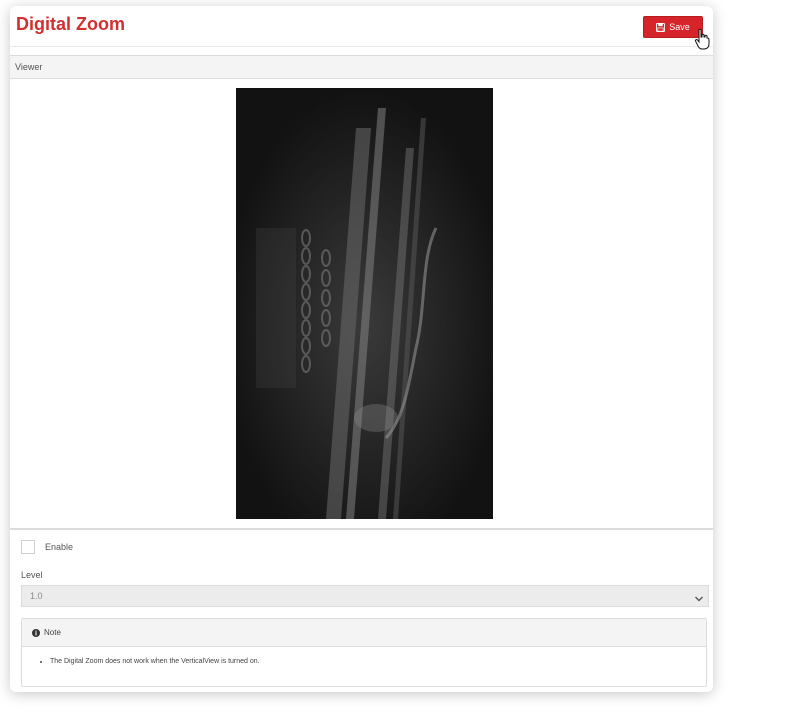 The image size is (792, 716). Describe the element at coordinates (699, 596) in the screenshot. I see `chevron-down-icon` at that location.